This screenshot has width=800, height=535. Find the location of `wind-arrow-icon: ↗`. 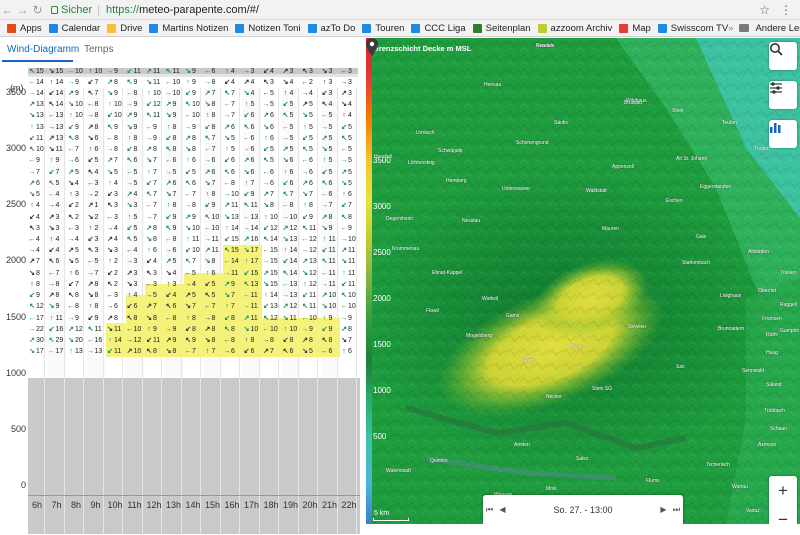

wind-arrow-icon: ↗ is located at coordinates (71, 93).